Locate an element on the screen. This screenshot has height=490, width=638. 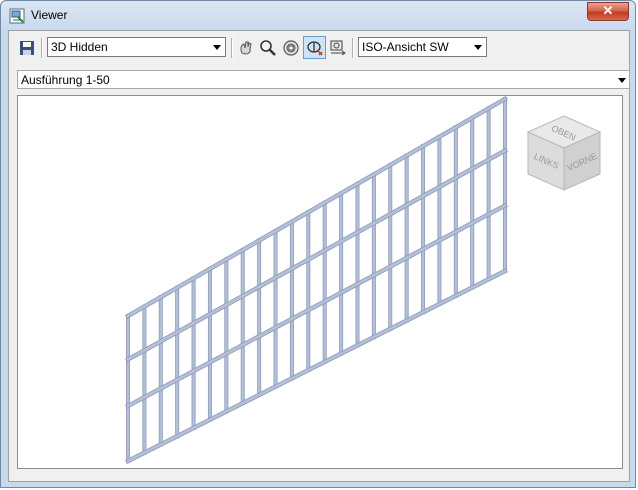
camera-settings-icon is located at coordinates (338, 48).